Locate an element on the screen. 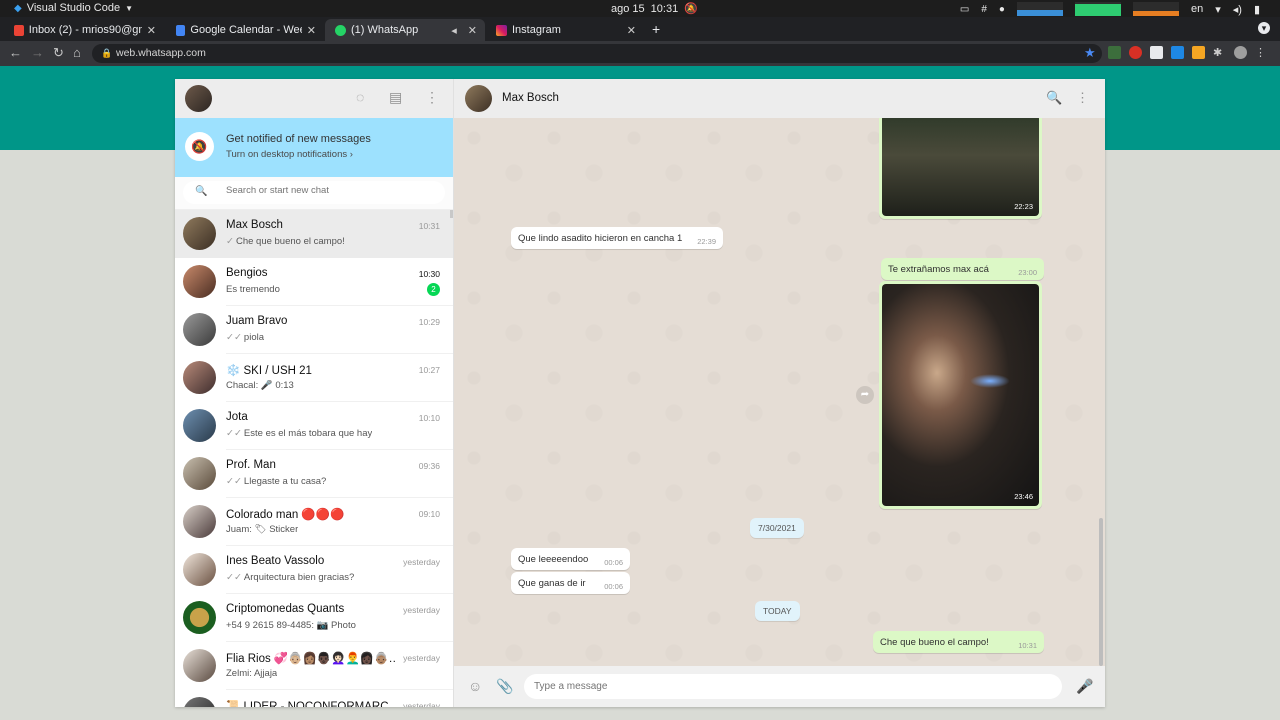 This screenshot has width=1280, height=720. conversation-header: Max Bosch 🔍 ⋮ is located at coordinates (779, 98).